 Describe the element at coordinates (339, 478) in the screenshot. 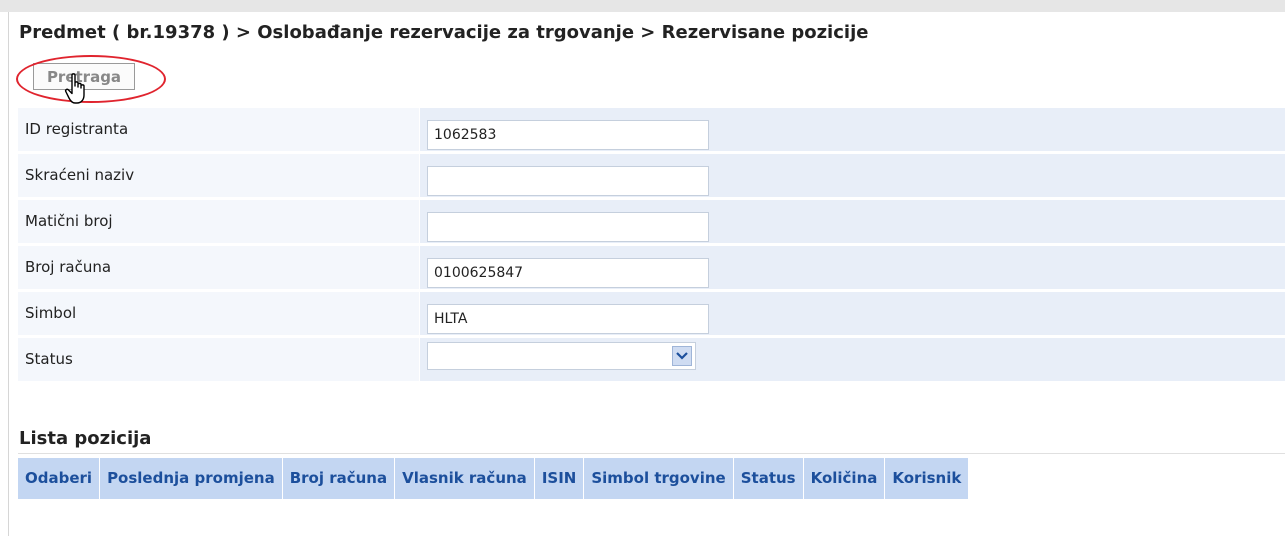

I see `column-header-broj-racuna: Broj računa` at that location.